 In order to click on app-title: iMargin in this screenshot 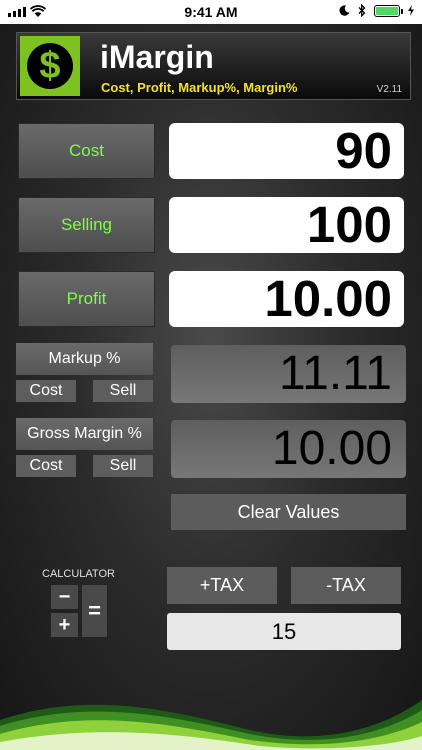, I will do `click(157, 57)`.